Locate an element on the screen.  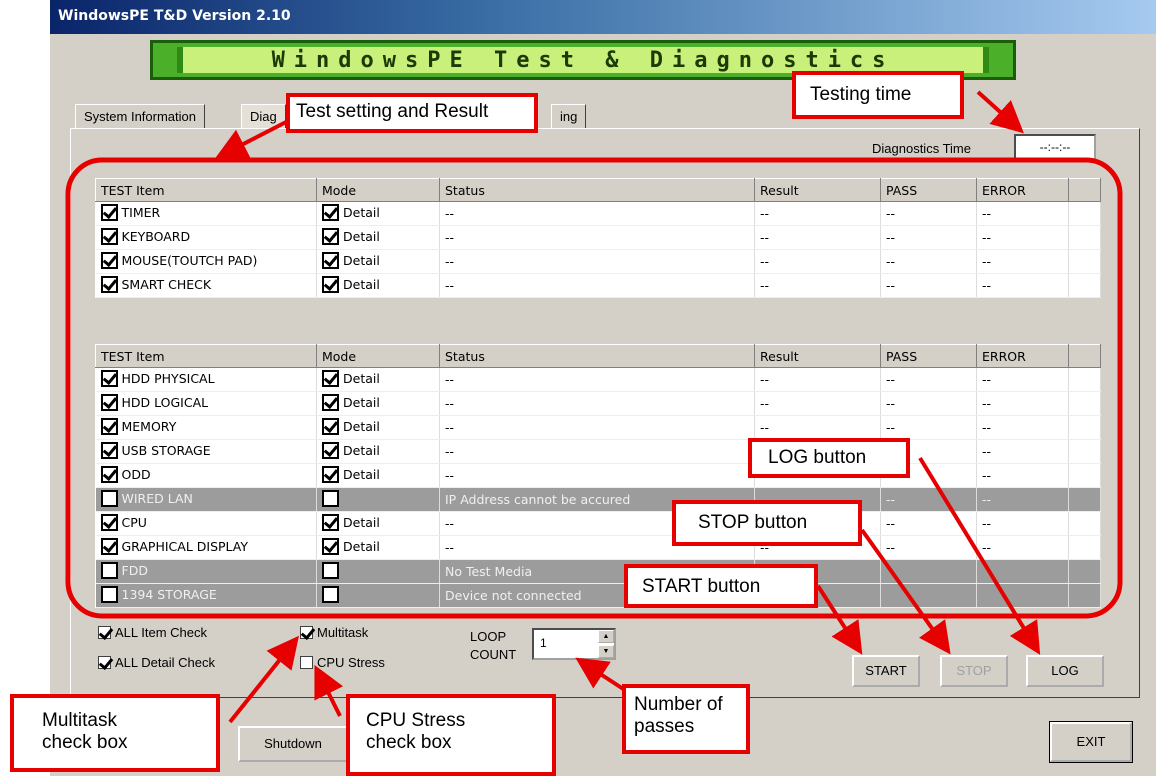
callout-multitask: Multitask check box is located at coordinates (115, 733).